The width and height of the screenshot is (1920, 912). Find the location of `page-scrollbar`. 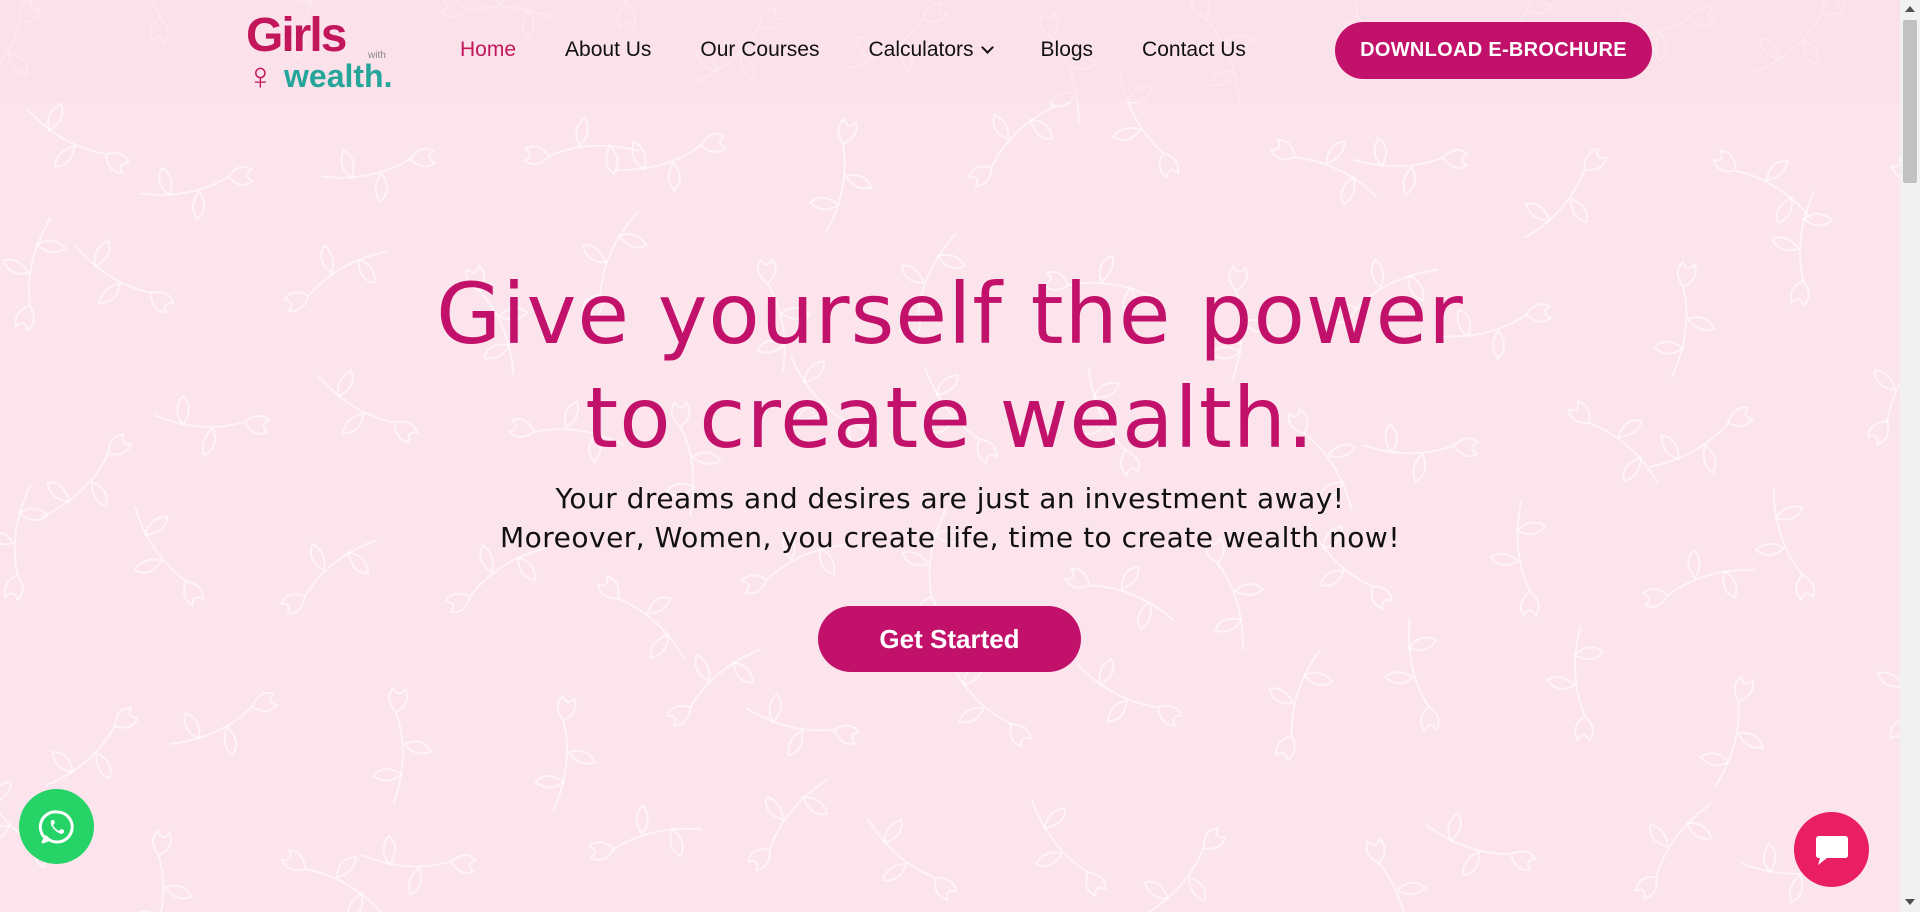

page-scrollbar is located at coordinates (1910, 456).